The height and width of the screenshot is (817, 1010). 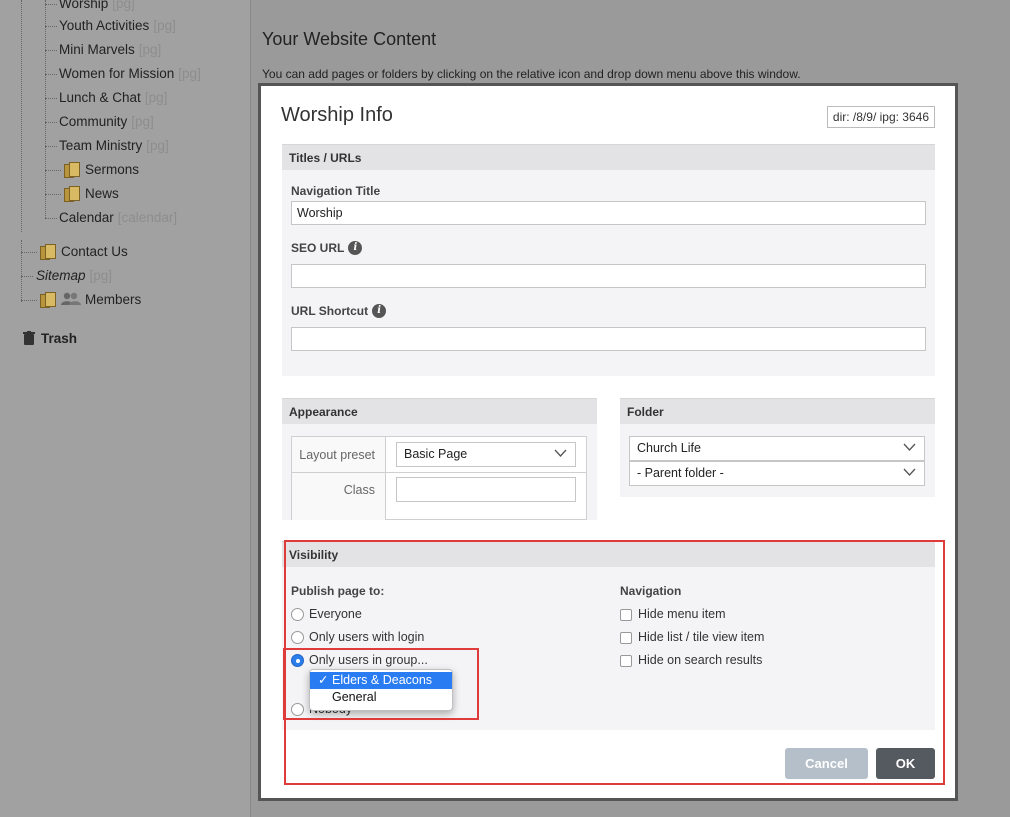 I want to click on folder-select: Church Life, so click(x=777, y=448).